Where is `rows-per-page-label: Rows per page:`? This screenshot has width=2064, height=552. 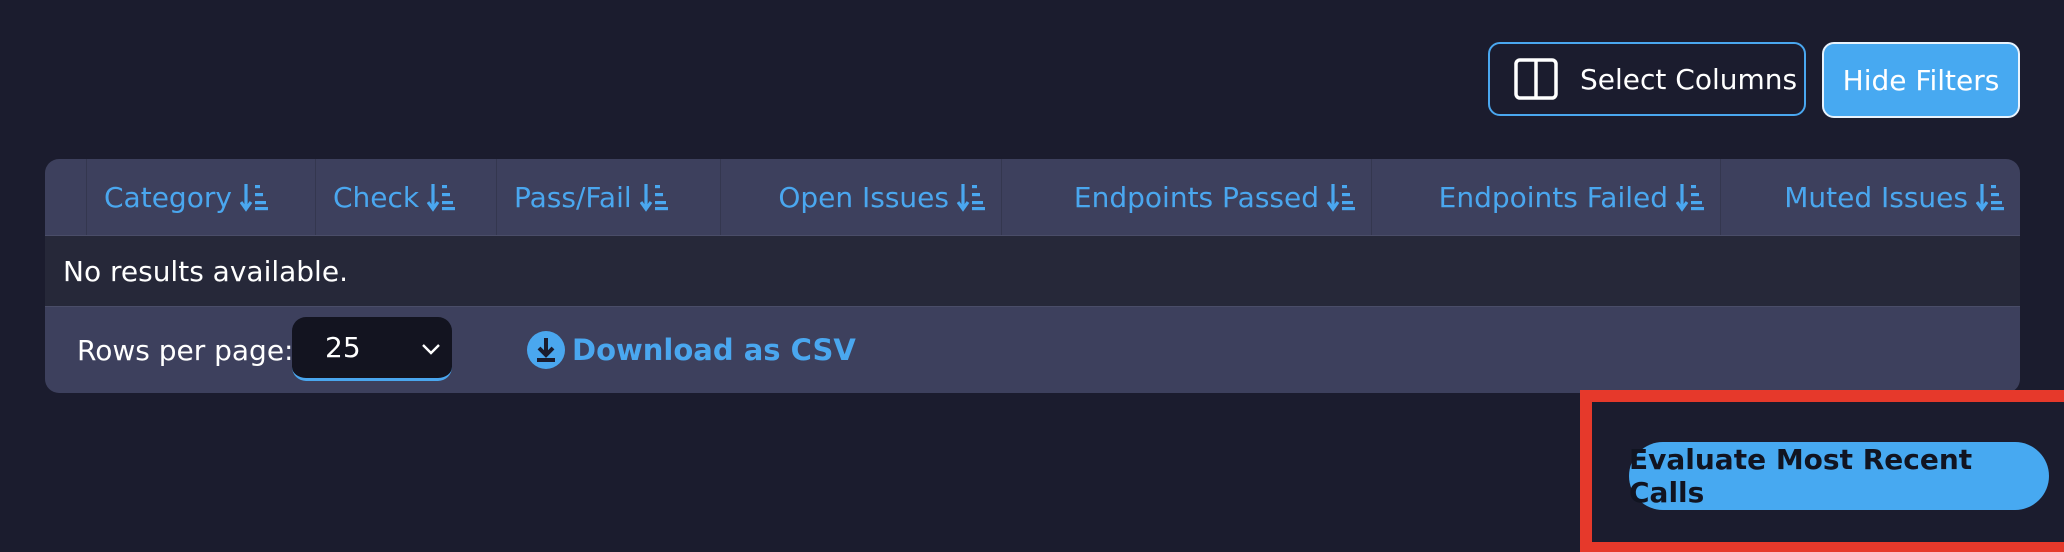
rows-per-page-label: Rows per page: is located at coordinates (185, 350).